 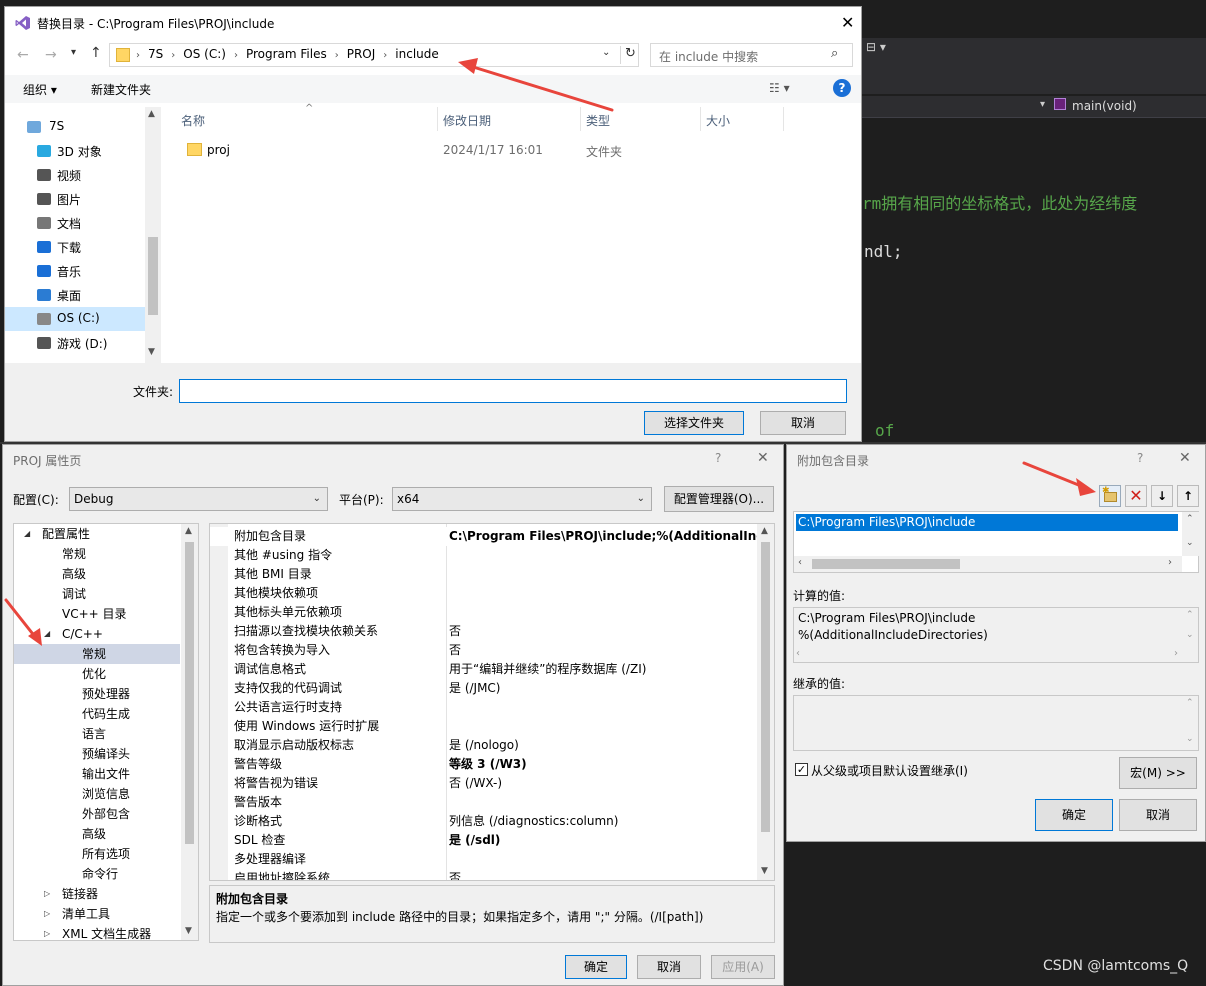 What do you see at coordinates (492, 821) in the screenshot?
I see `property-row: 诊断格式 列信息 (/diagnostics:column)` at bounding box center [492, 821].